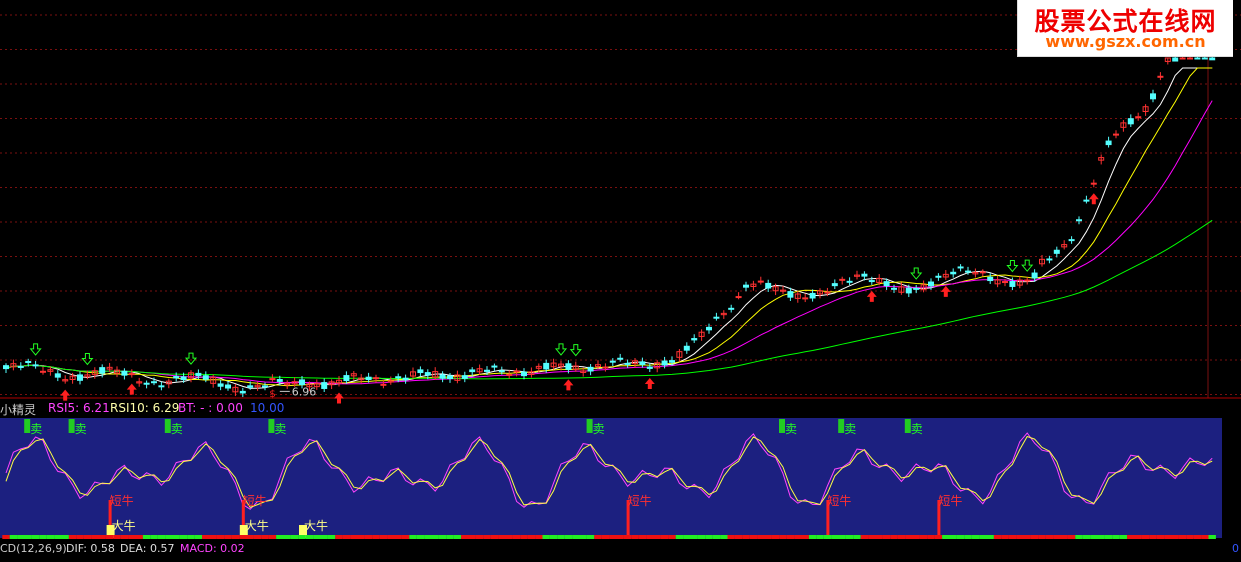 This screenshot has width=1241, height=562. Describe the element at coordinates (147, 548) in the screenshot. I see `macd-dea: DEA: 0.57` at that location.